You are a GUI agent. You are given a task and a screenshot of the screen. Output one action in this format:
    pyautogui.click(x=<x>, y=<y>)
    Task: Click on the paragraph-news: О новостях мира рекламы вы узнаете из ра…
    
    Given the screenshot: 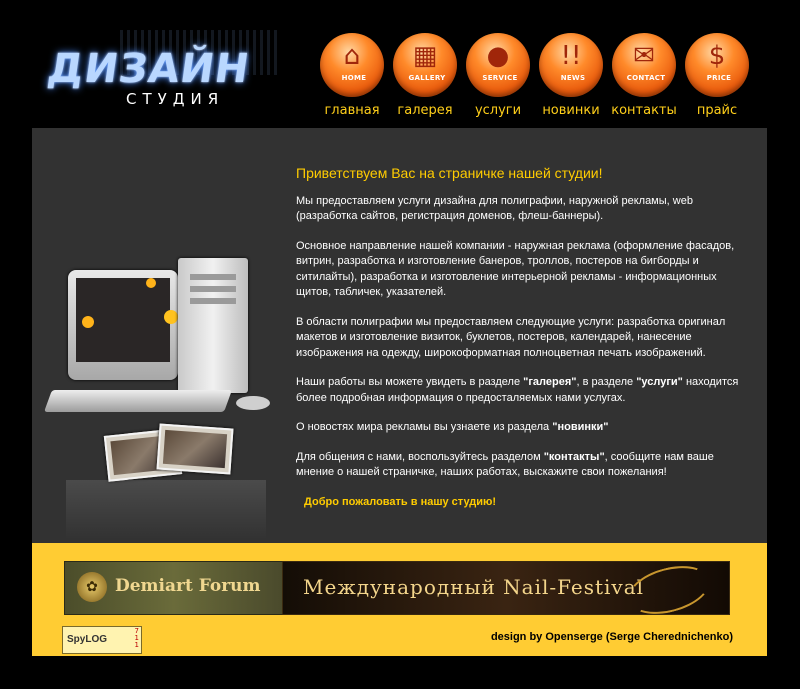 What is the action you would take?
    pyautogui.click(x=521, y=428)
    